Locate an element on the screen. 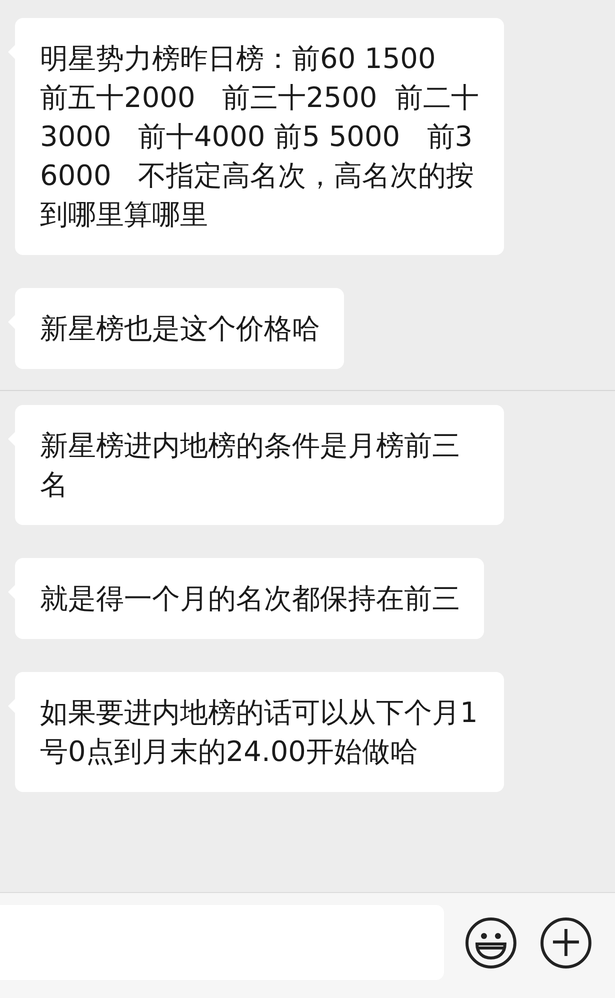  message-text: 就是得一个月的名次都保持在前三 is located at coordinates (250, 599).